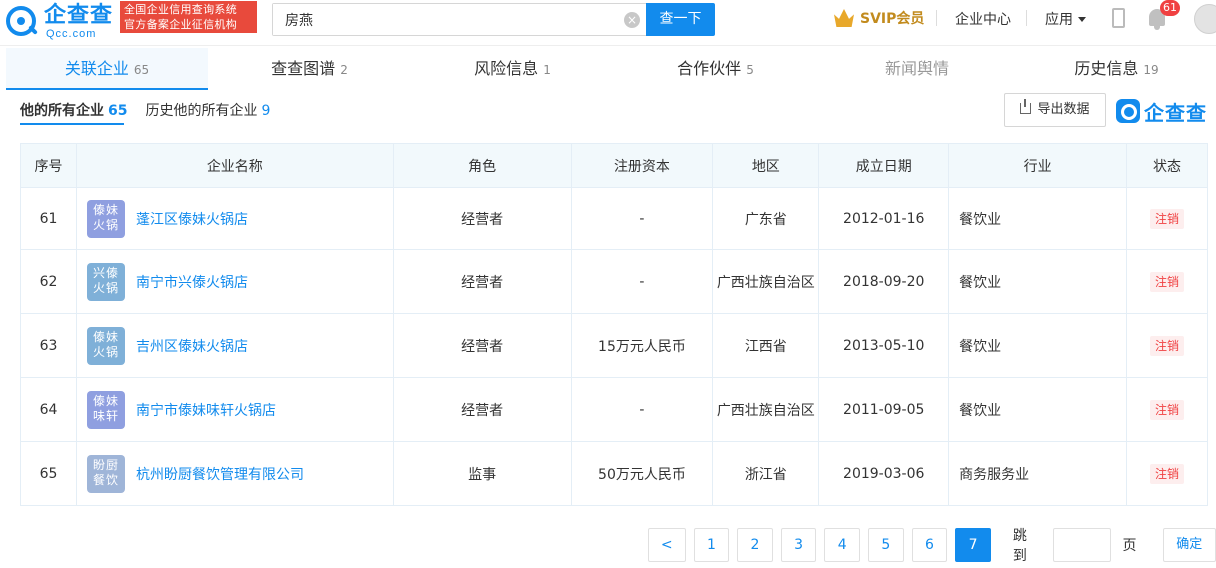 This screenshot has height=568, width=1216. Describe the element at coordinates (105, 281) in the screenshot. I see `company-logo: 兴傣 火锅` at that location.